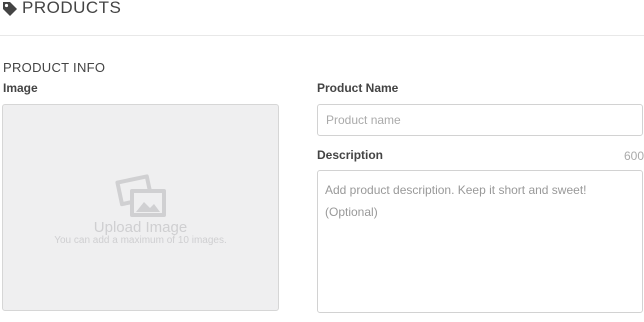 Image resolution: width=644 pixels, height=322 pixels. I want to click on upload-image-label: Upload Image, so click(140, 227).